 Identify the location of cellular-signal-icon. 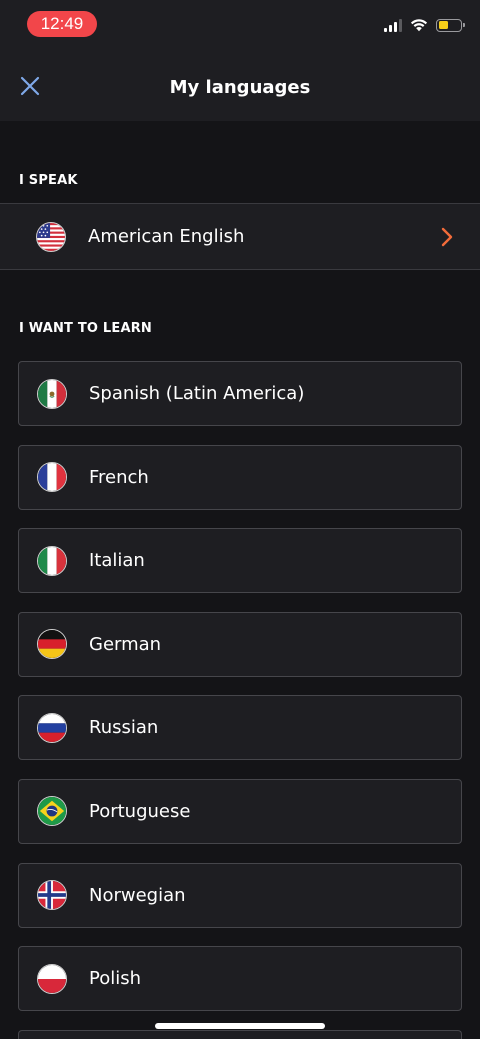
(393, 25).